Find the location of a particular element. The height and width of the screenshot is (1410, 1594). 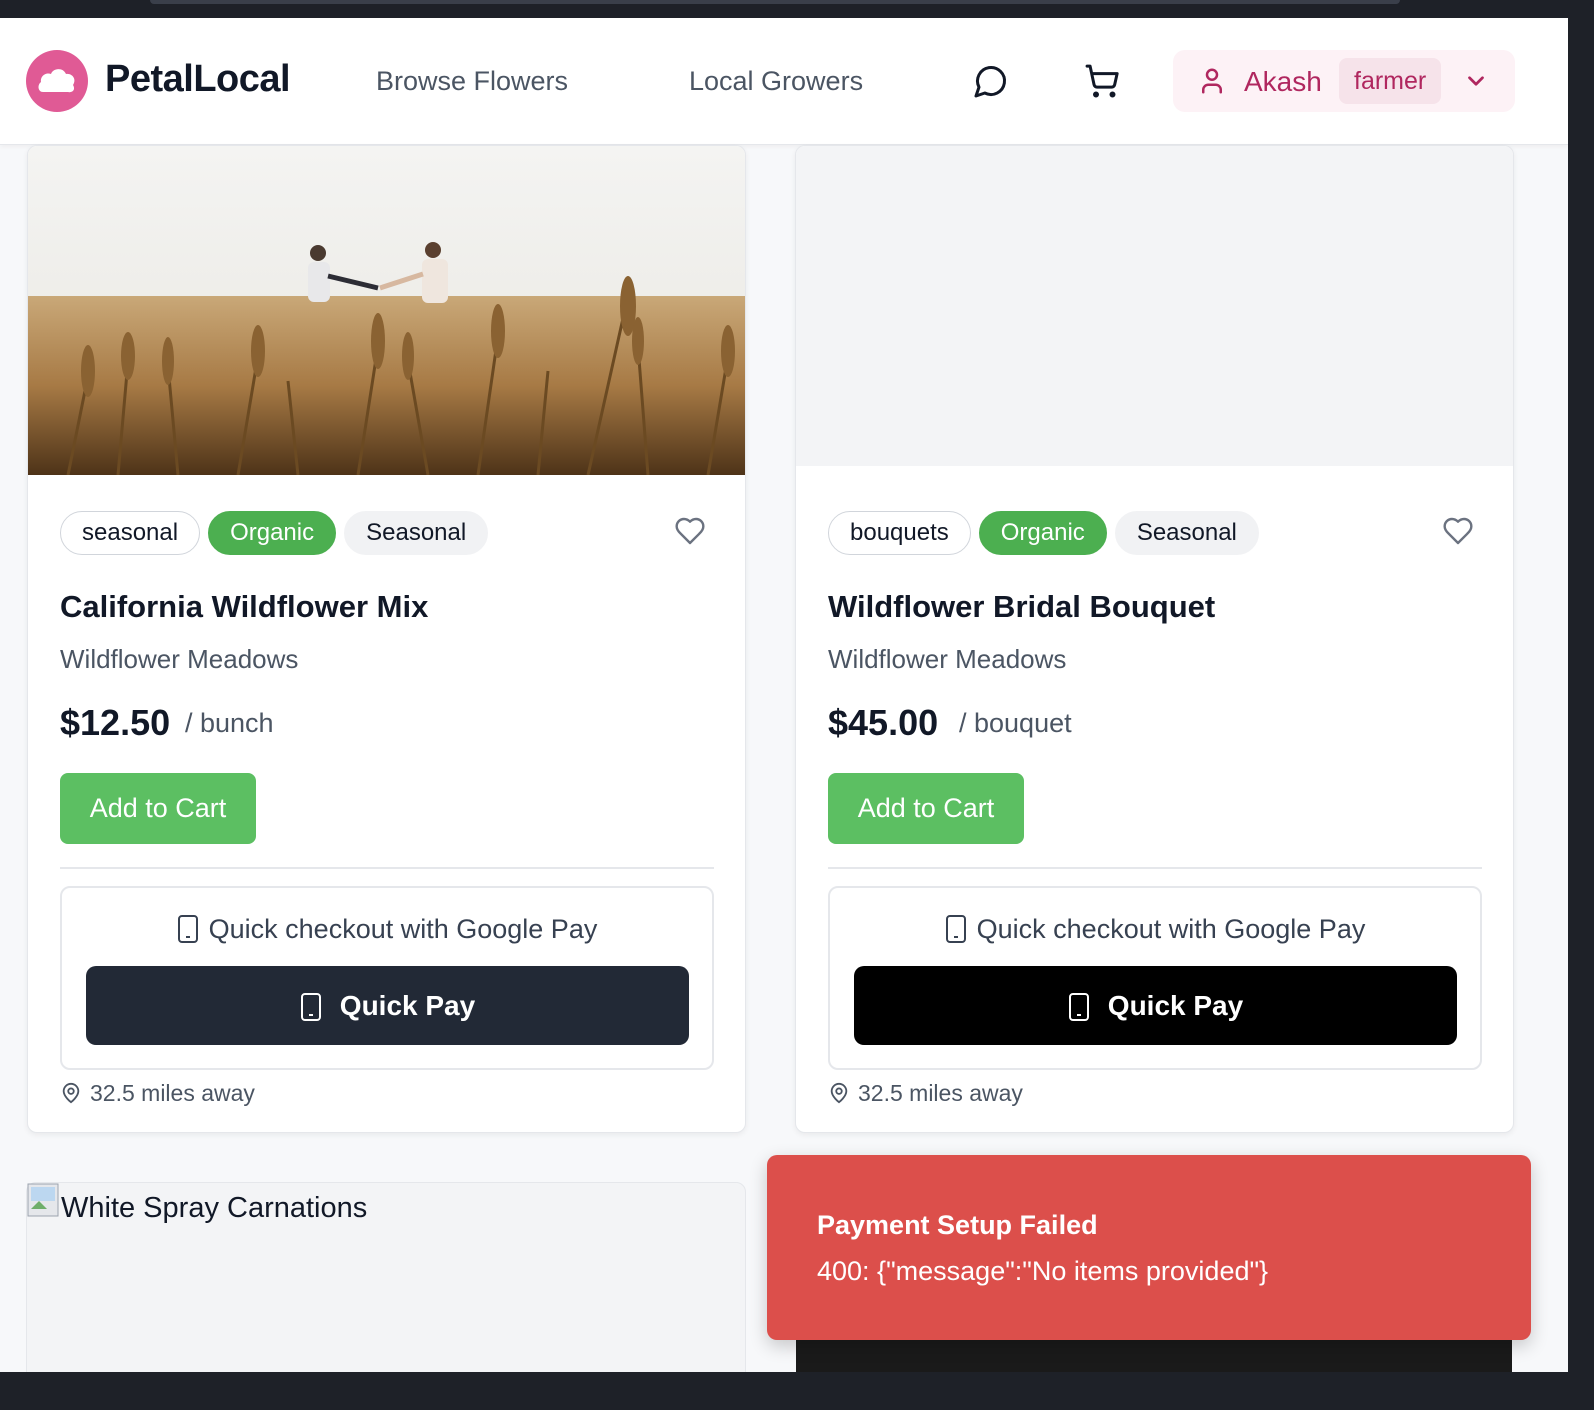

browser-top-bar is located at coordinates (775, 2).